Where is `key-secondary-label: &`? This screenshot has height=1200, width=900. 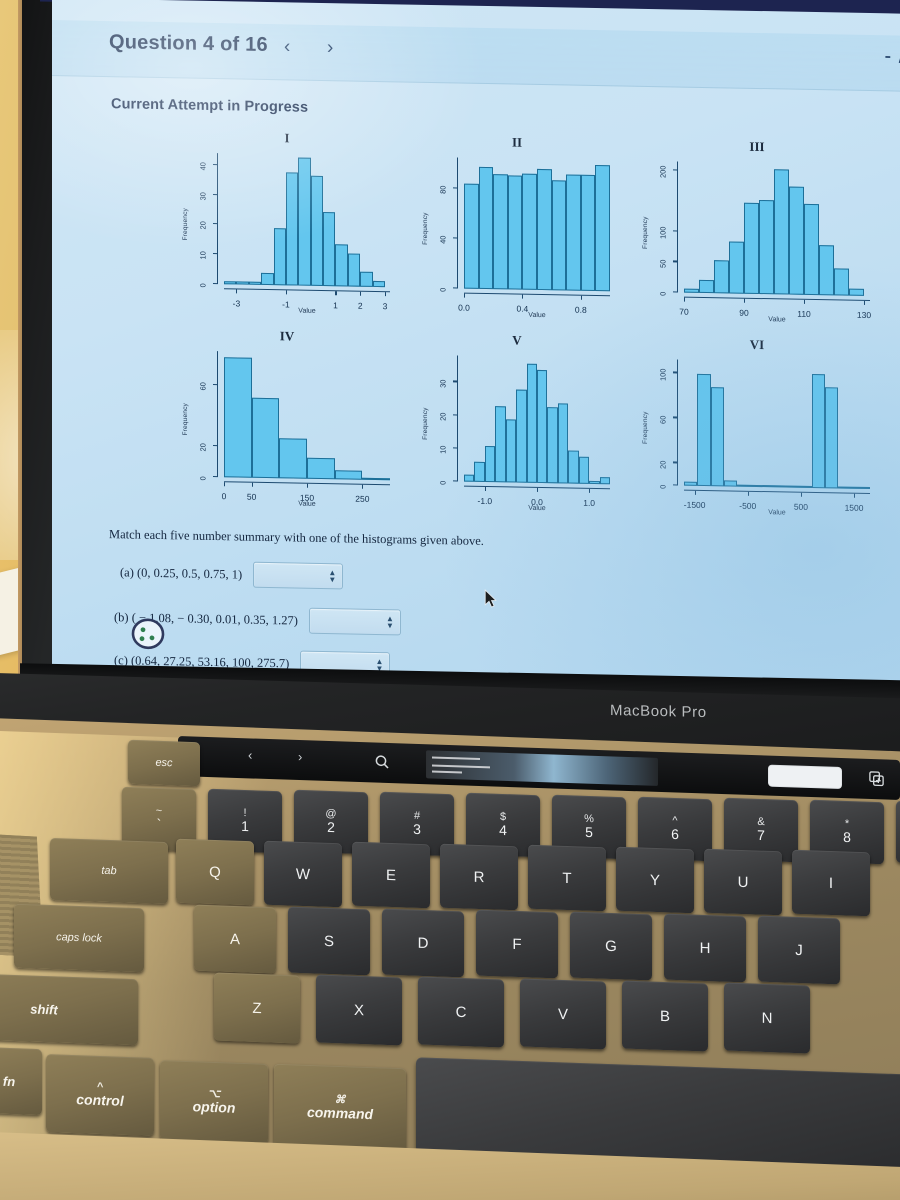 key-secondary-label: & is located at coordinates (761, 822).